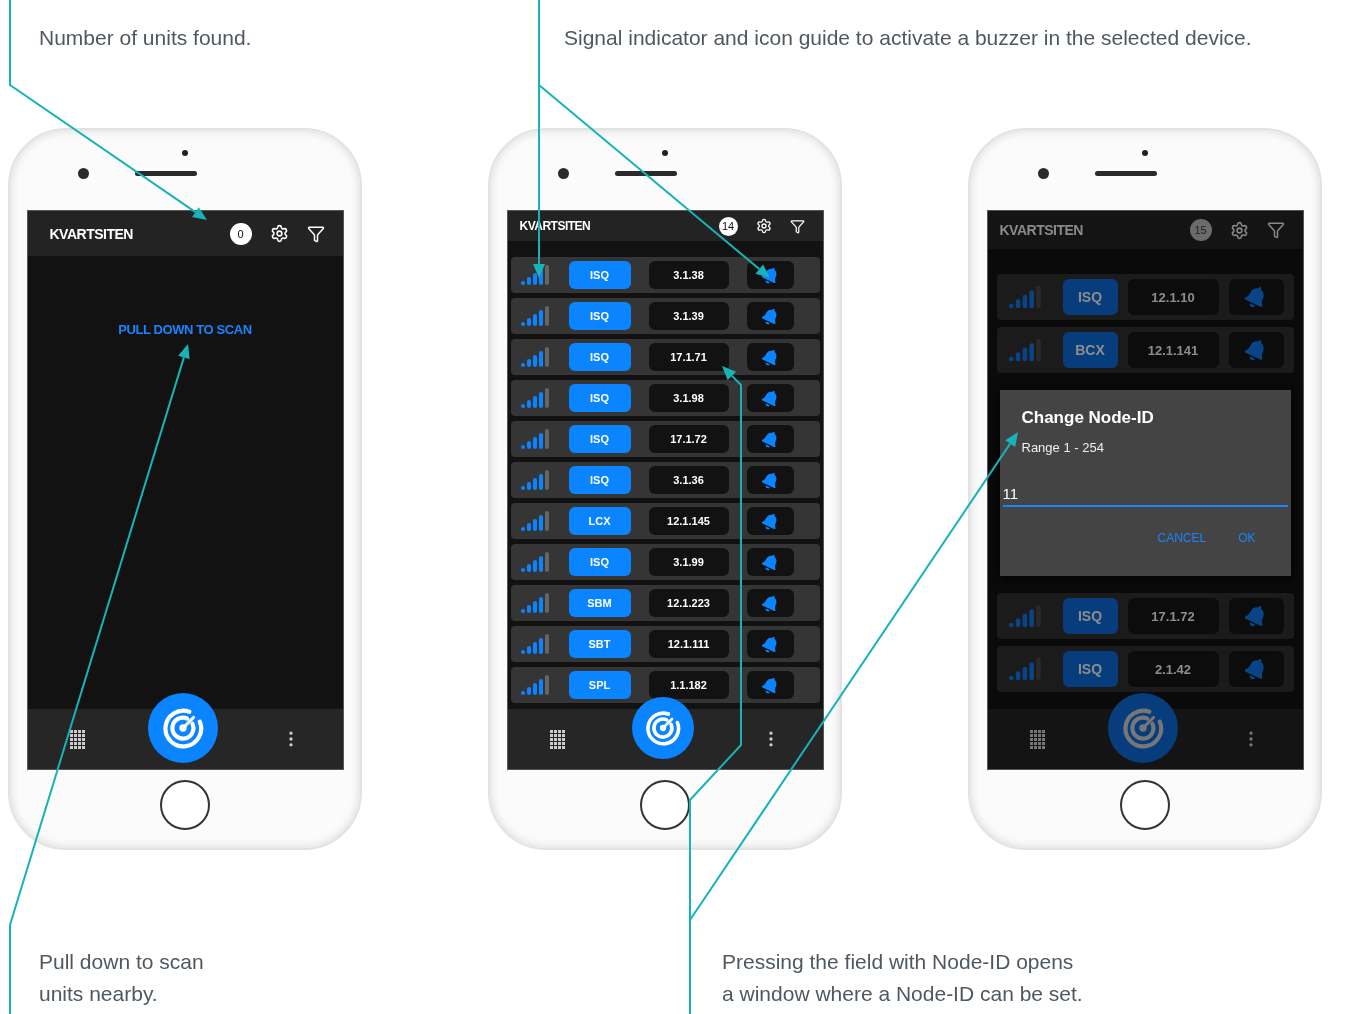 Image resolution: width=1370 pixels, height=1014 pixels. I want to click on pull-down-hint: PULL DOWN TO SCAN, so click(185, 329).